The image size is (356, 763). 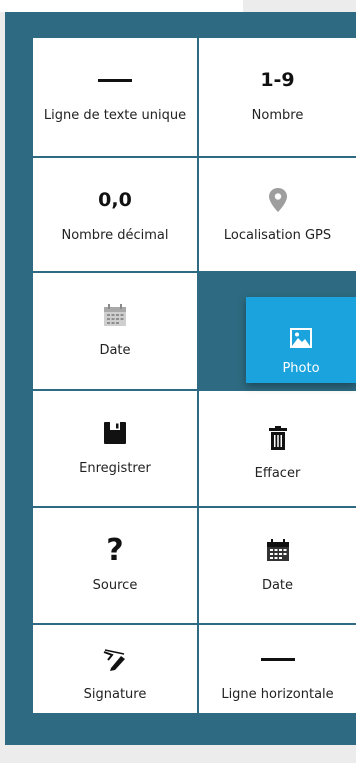 What do you see at coordinates (115, 235) in the screenshot?
I see `field-label: Nombre décimal` at bounding box center [115, 235].